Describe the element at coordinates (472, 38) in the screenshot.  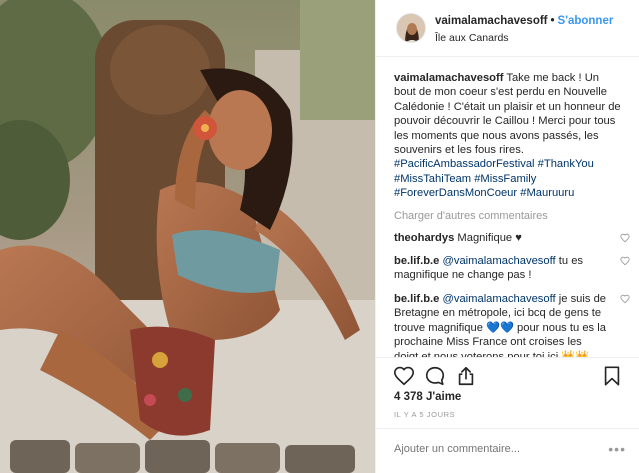
I see `location-link: Île aux Canards` at that location.